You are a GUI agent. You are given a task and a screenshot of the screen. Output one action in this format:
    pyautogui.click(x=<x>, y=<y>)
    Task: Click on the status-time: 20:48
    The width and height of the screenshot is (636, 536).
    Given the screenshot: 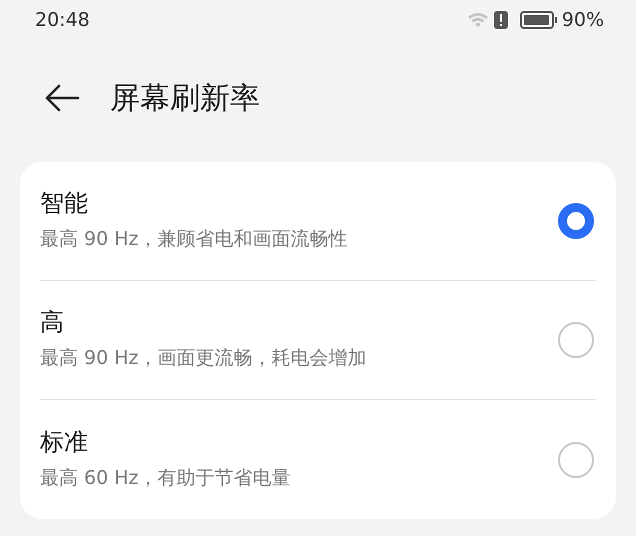 What is the action you would take?
    pyautogui.click(x=62, y=20)
    